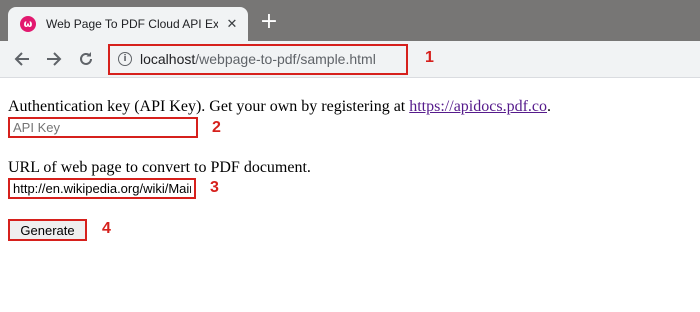 This screenshot has width=700, height=312. I want to click on url-host: localhost, so click(168, 59).